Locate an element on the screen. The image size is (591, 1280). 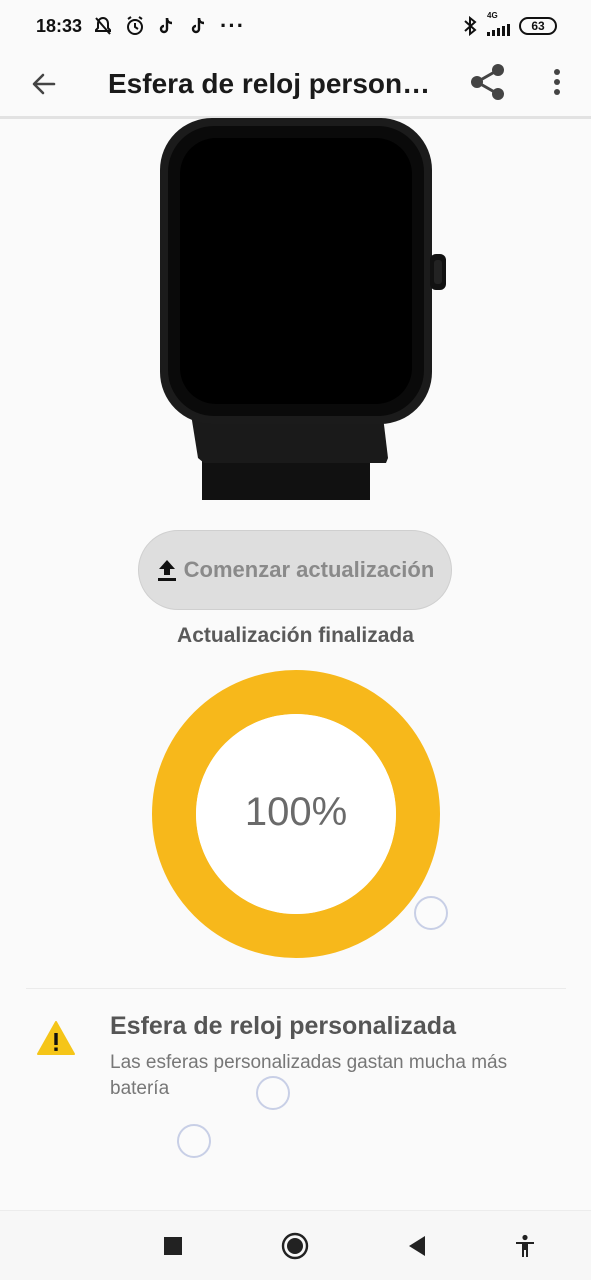
status-bar: 18:33 ··· 4G 63 is located at coordinates (295, 26).